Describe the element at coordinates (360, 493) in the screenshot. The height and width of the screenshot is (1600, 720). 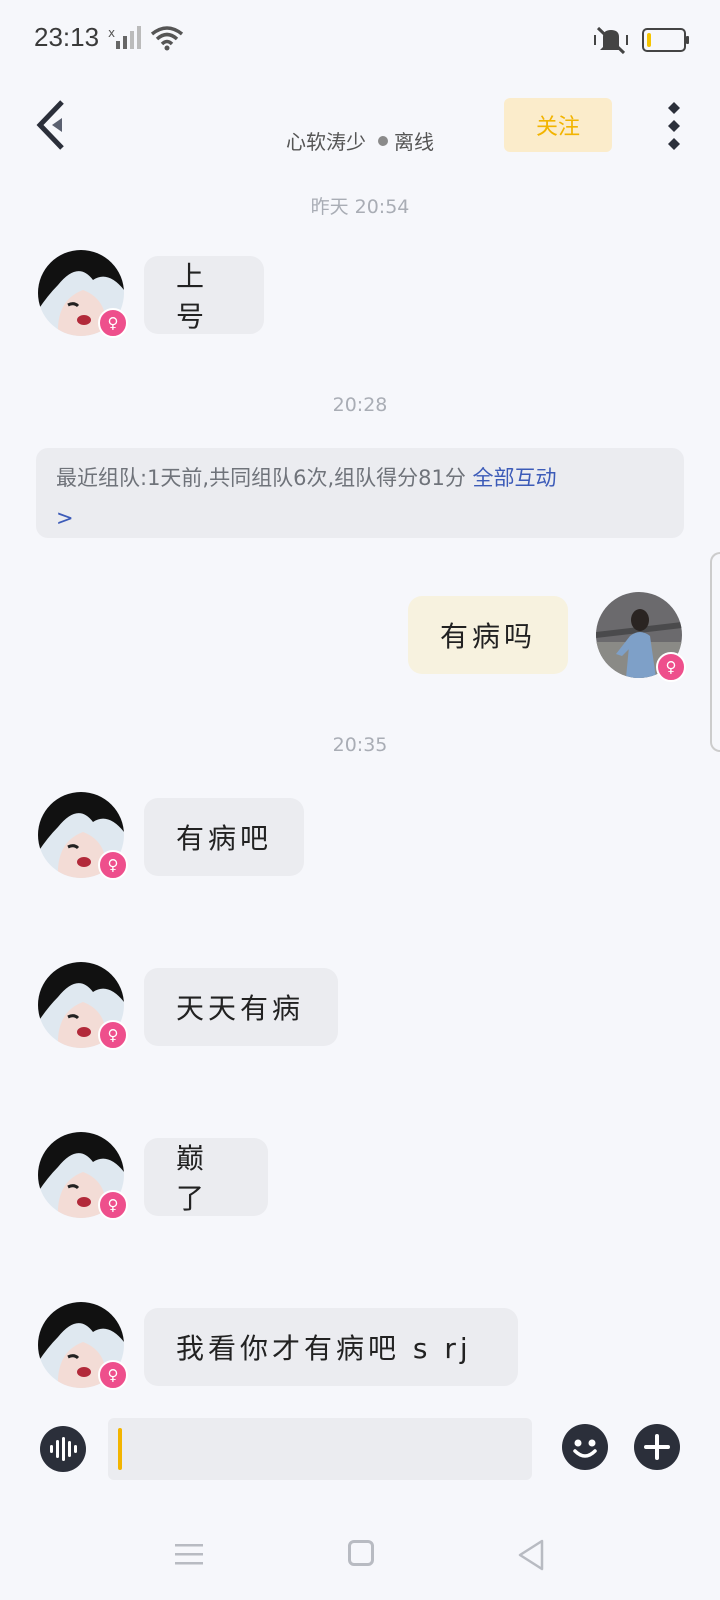
I see `team-record-card: 最近组队:1天前,共同组队6次,组队得分81分 全部互动 >` at that location.